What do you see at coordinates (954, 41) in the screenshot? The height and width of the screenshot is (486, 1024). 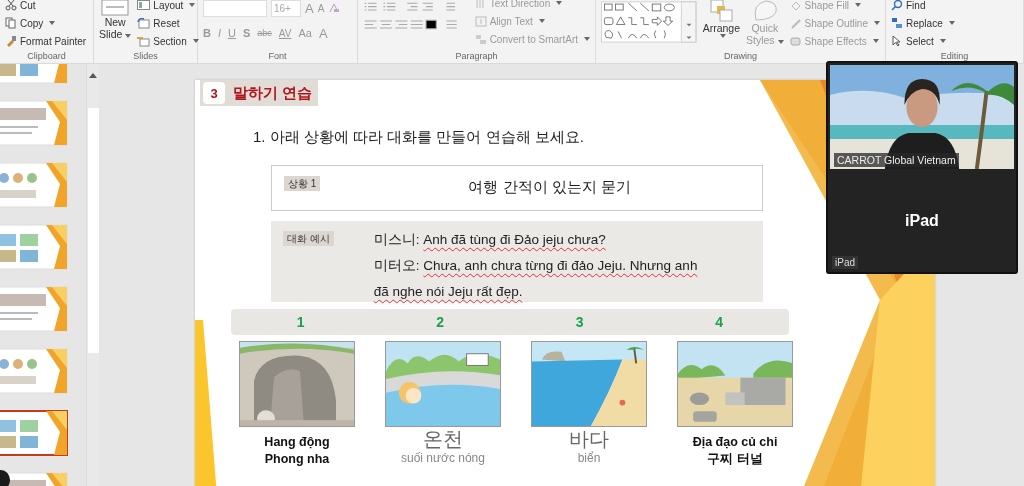 I see `select-button: Select` at bounding box center [954, 41].